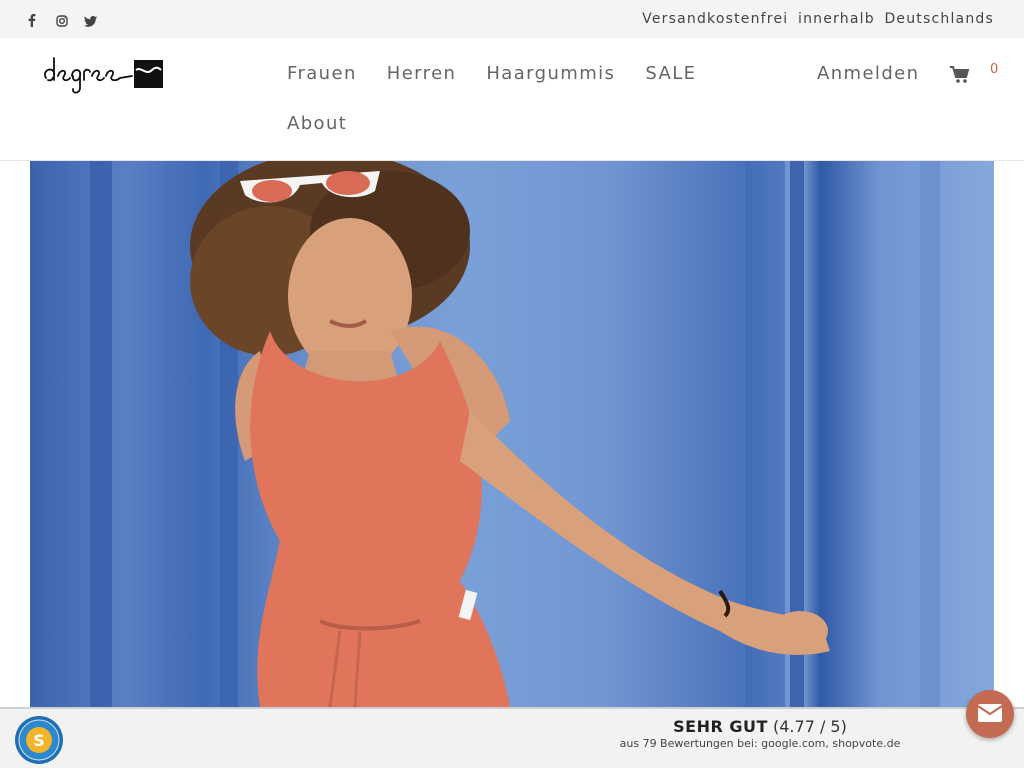 Image resolution: width=1024 pixels, height=768 pixels. What do you see at coordinates (91, 19) in the screenshot?
I see `twitter-icon` at bounding box center [91, 19].